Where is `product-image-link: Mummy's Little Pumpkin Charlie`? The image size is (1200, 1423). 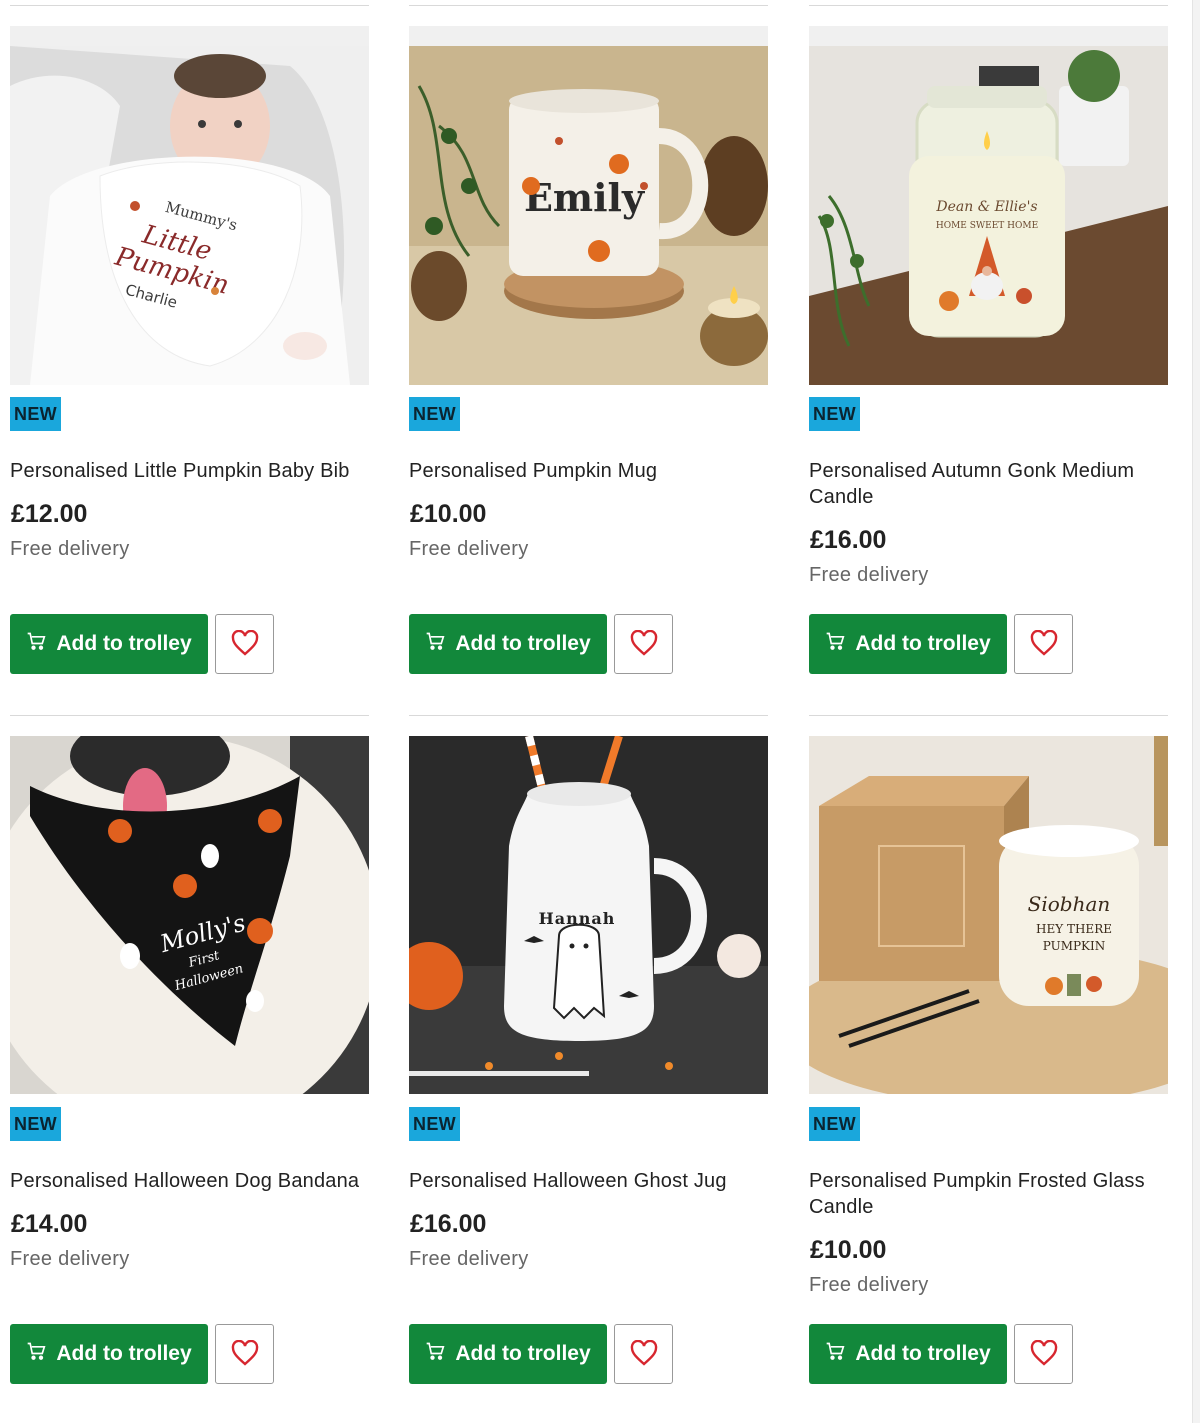
product-image-link: Mummy's Little Pumpkin Charlie is located at coordinates (189, 205).